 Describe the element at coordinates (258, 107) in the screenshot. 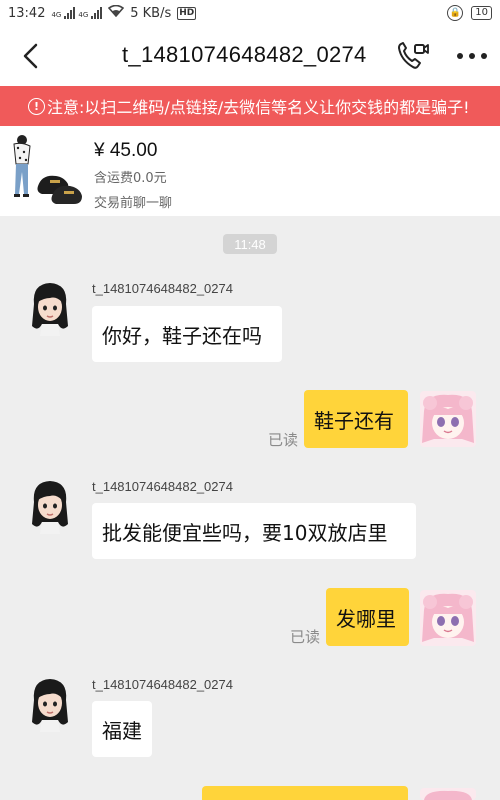

I see `warning-text: 注意:以扫二维码/点链接/去微信等名义让你交钱的都是骗子!` at that location.